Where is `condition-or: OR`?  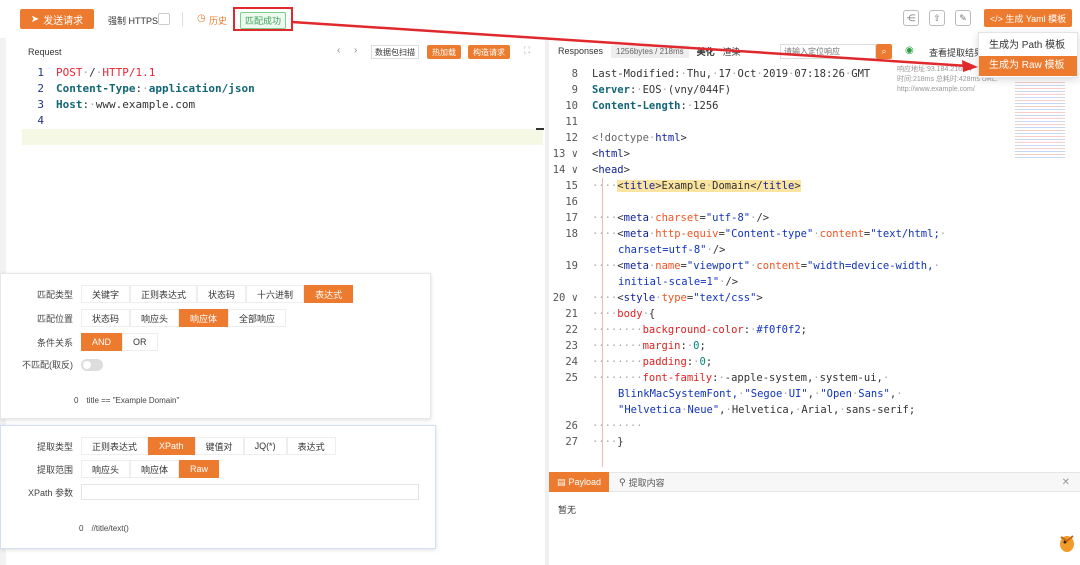
condition-or: OR is located at coordinates (140, 342).